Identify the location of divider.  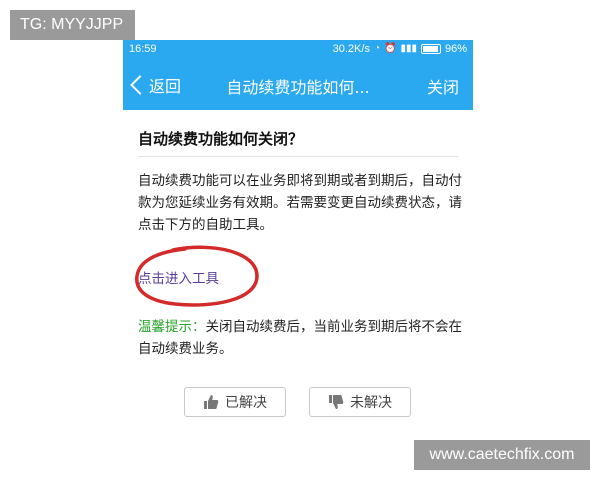
(298, 156).